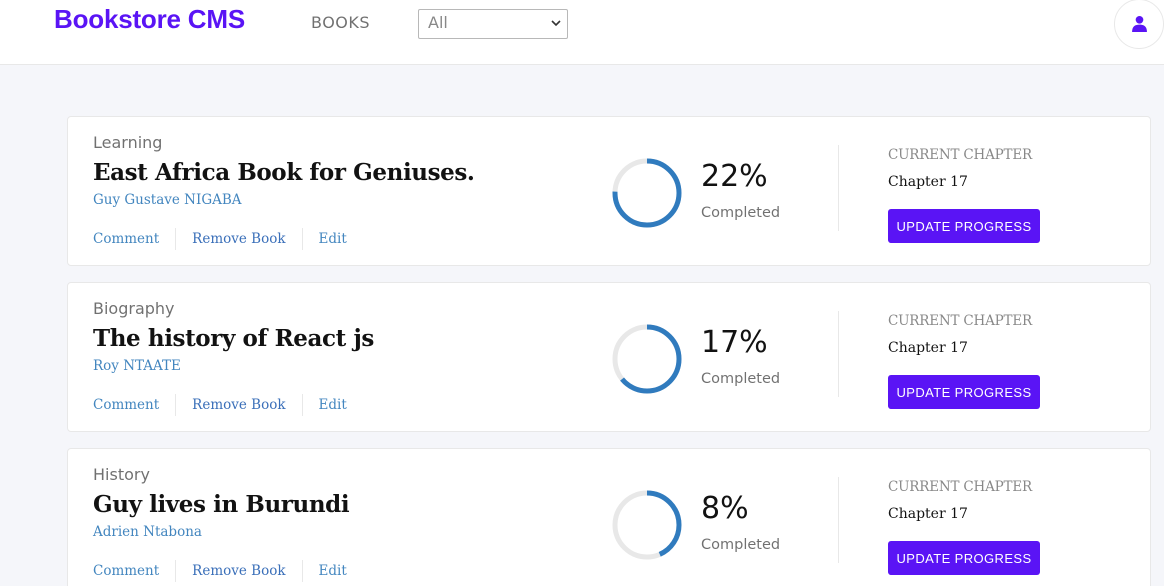 Image resolution: width=1164 pixels, height=586 pixels. What do you see at coordinates (556, 23) in the screenshot?
I see `chevron-down-icon` at bounding box center [556, 23].